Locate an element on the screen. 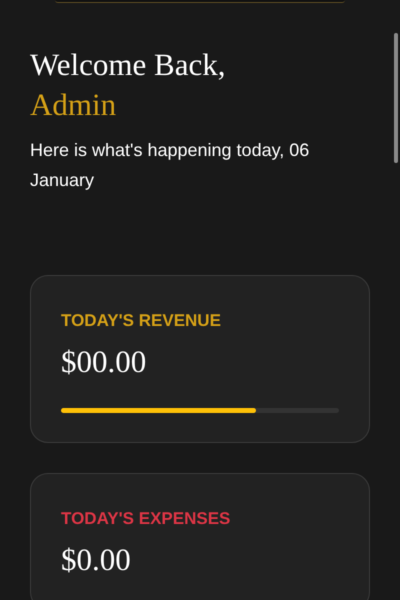  scrollbar-thumb is located at coordinates (396, 98).